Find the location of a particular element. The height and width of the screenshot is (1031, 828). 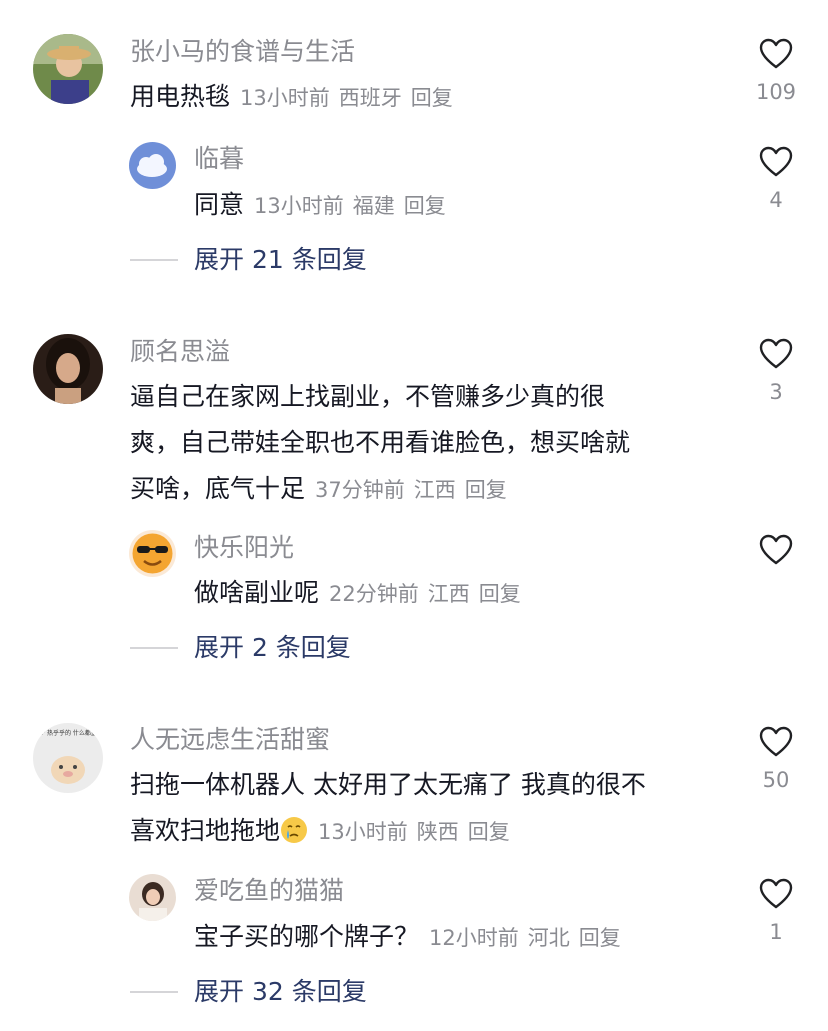

comment-author: 张小马的食谱与生活 is located at coordinates (242, 52).